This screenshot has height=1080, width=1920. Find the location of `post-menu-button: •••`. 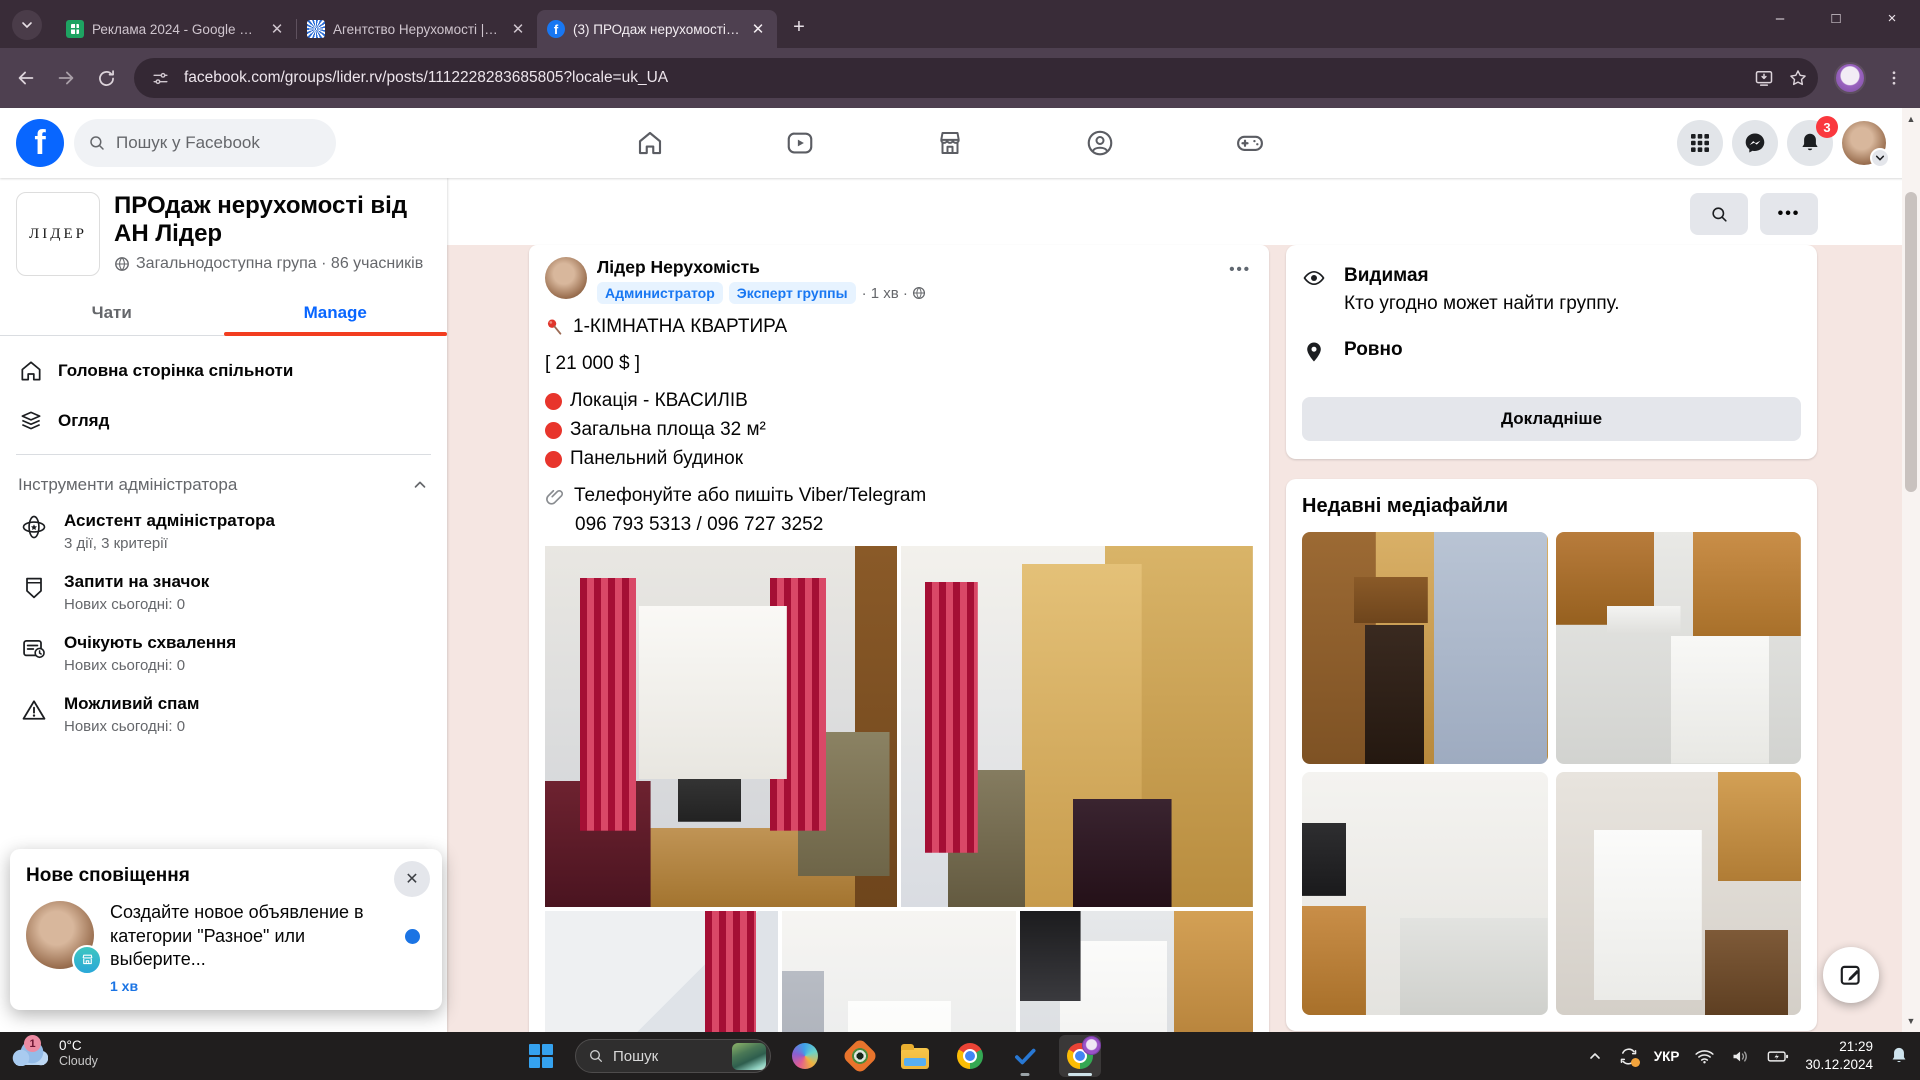

post-menu-button: ••• is located at coordinates (1240, 280).